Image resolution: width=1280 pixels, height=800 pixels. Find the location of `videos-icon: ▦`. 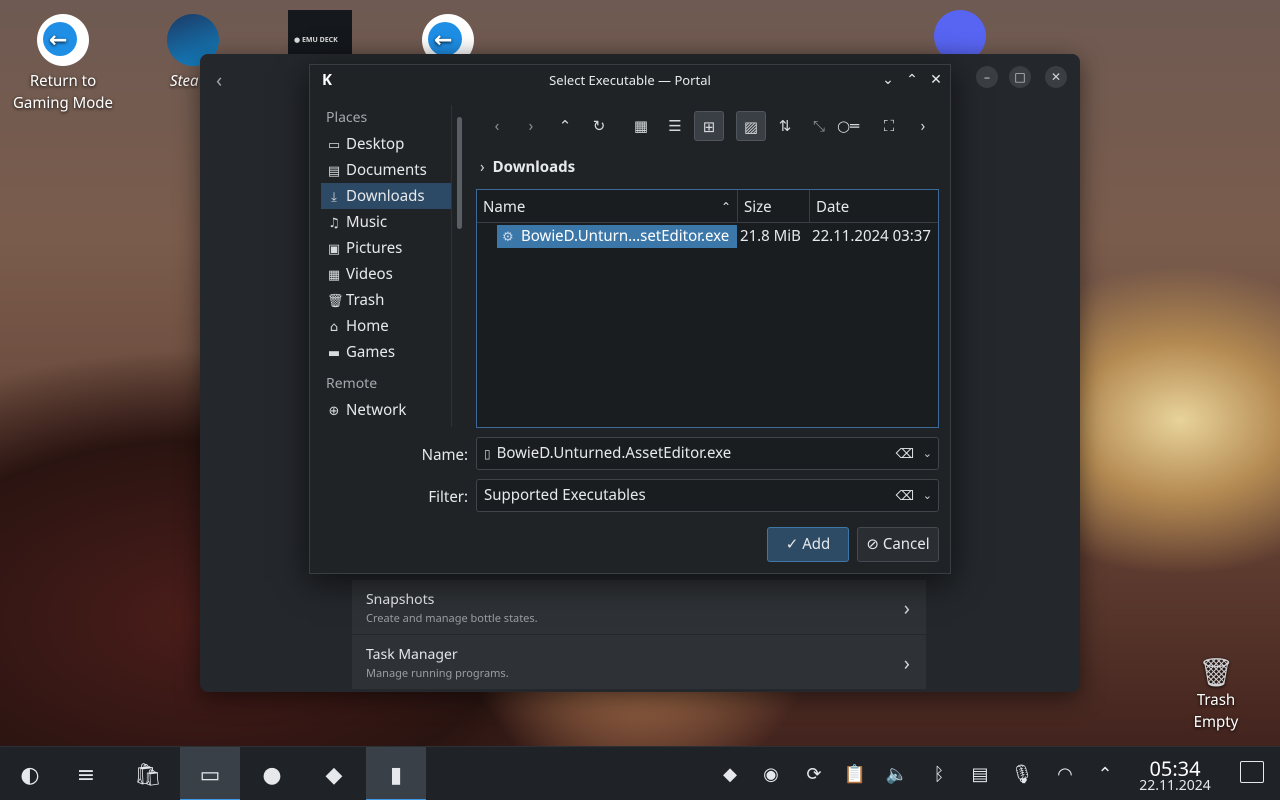

videos-icon: ▦ is located at coordinates (334, 274).